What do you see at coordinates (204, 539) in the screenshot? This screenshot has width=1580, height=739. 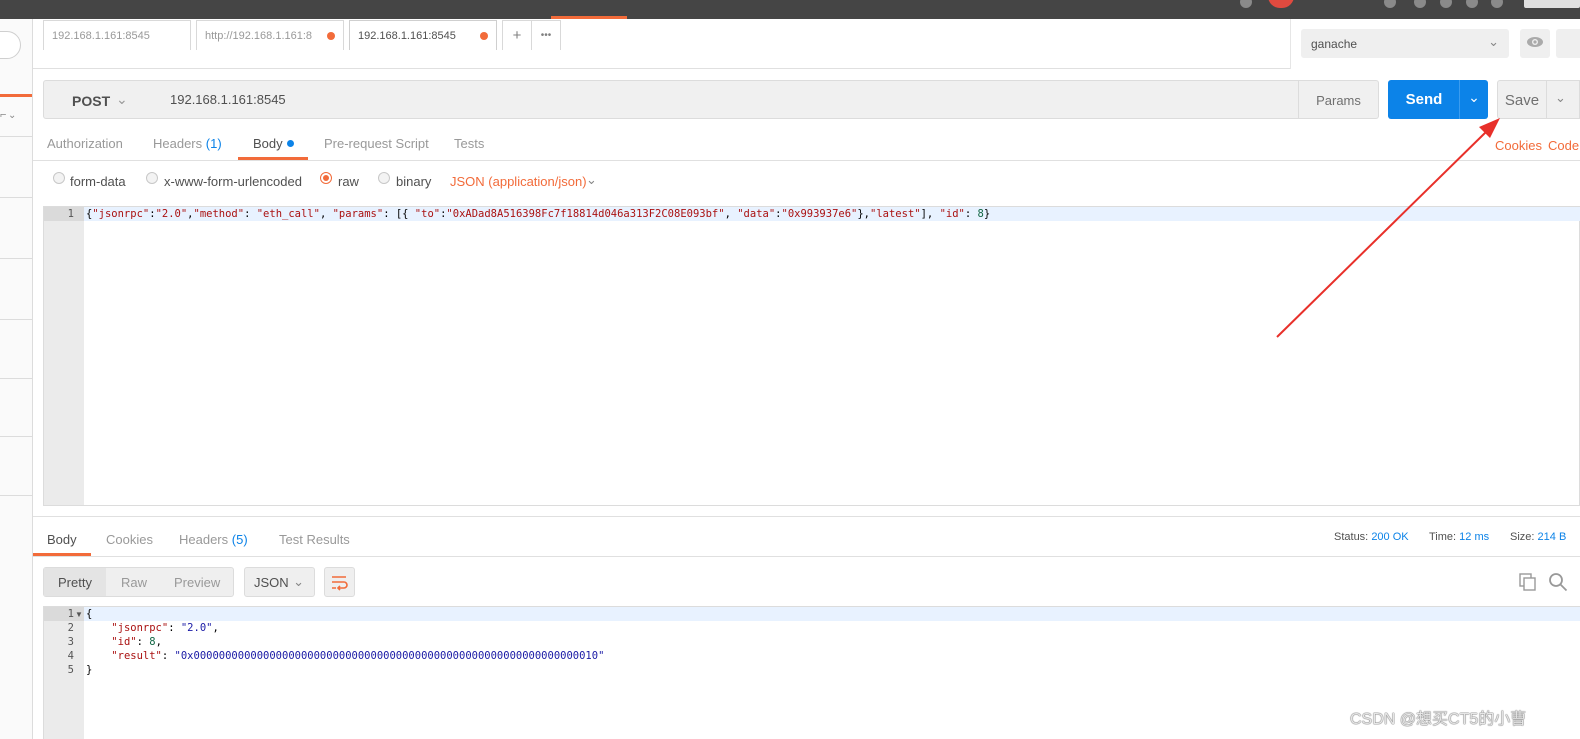 I see `response-tab-headers-label: Headers` at bounding box center [204, 539].